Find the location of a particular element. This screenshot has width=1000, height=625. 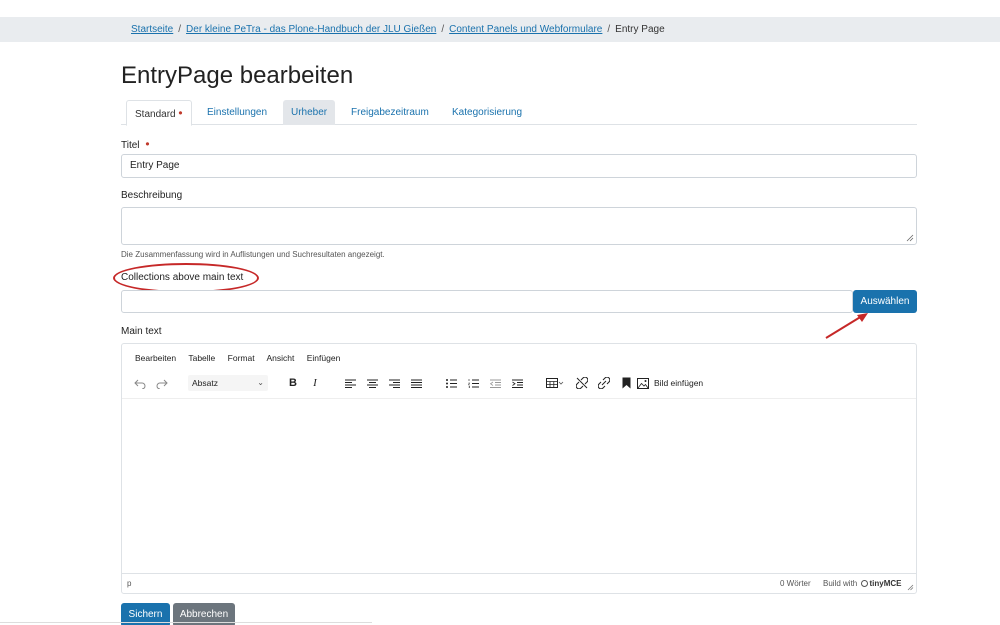

tab-label: Standard is located at coordinates (155, 114).